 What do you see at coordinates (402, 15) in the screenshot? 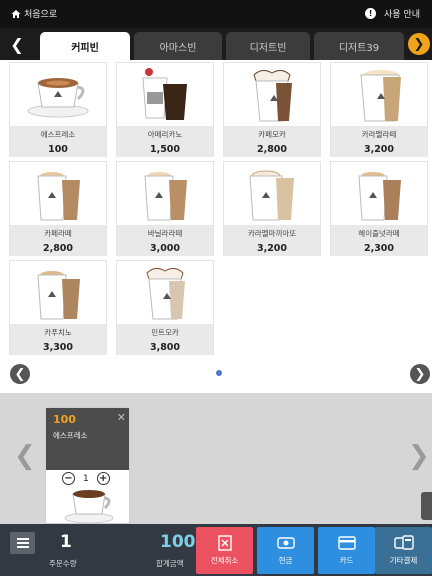
I see `help-label: 사용 안내` at bounding box center [402, 15].